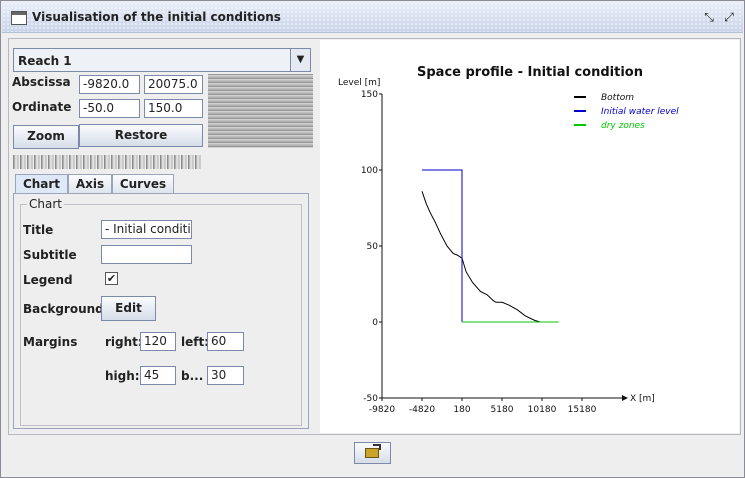 The image size is (745, 478). I want to click on minimize-icon: ⤡, so click(709, 17).